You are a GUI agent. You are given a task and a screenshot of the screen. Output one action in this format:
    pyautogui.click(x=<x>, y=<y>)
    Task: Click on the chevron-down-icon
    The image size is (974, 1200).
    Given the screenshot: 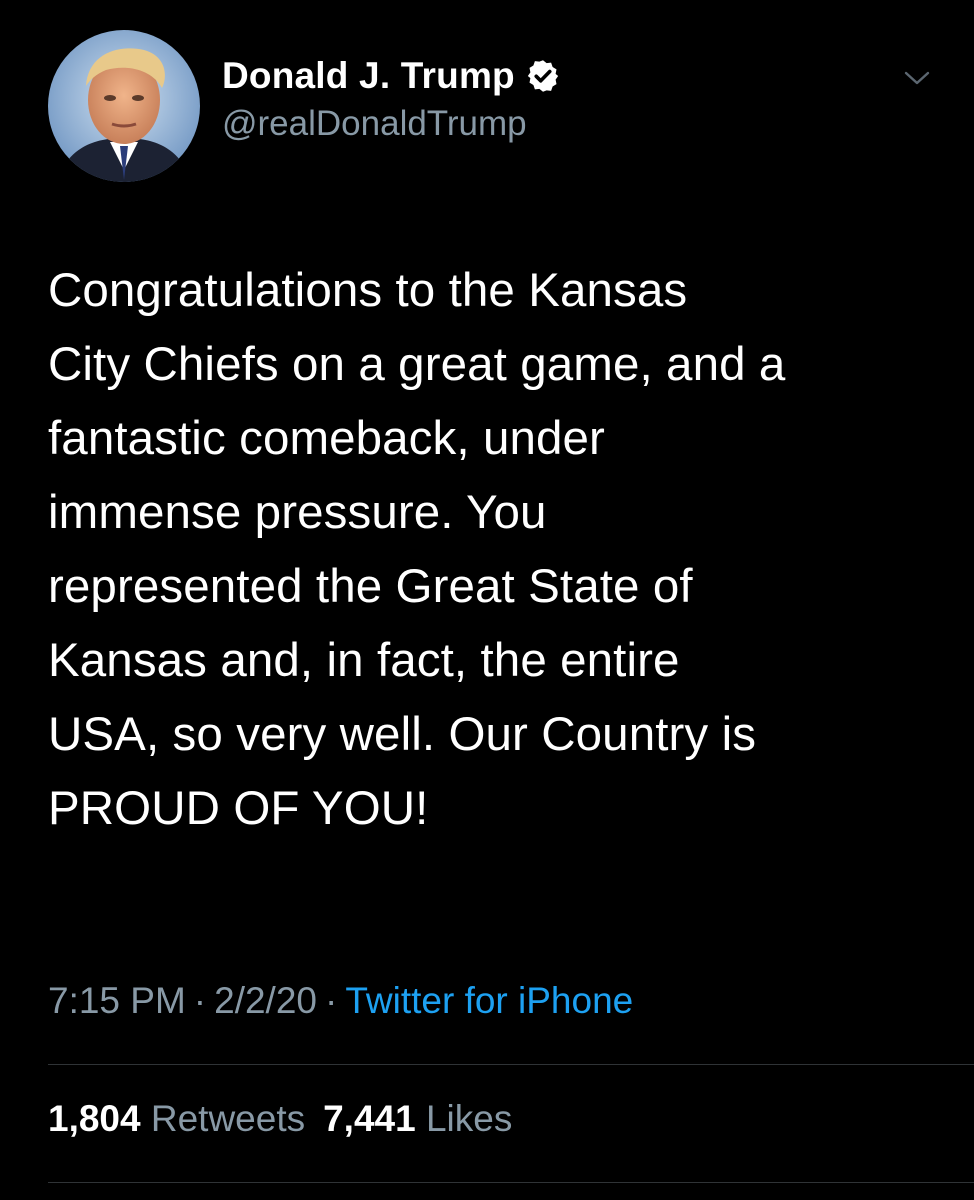 What is the action you would take?
    pyautogui.click(x=917, y=78)
    